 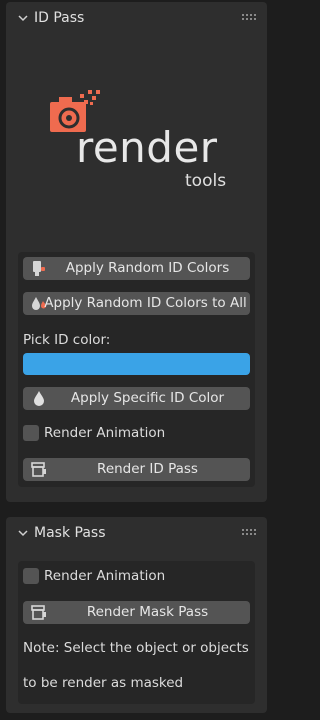 I want to click on mask-note-line-2: to be render as masked, so click(x=103, y=683).